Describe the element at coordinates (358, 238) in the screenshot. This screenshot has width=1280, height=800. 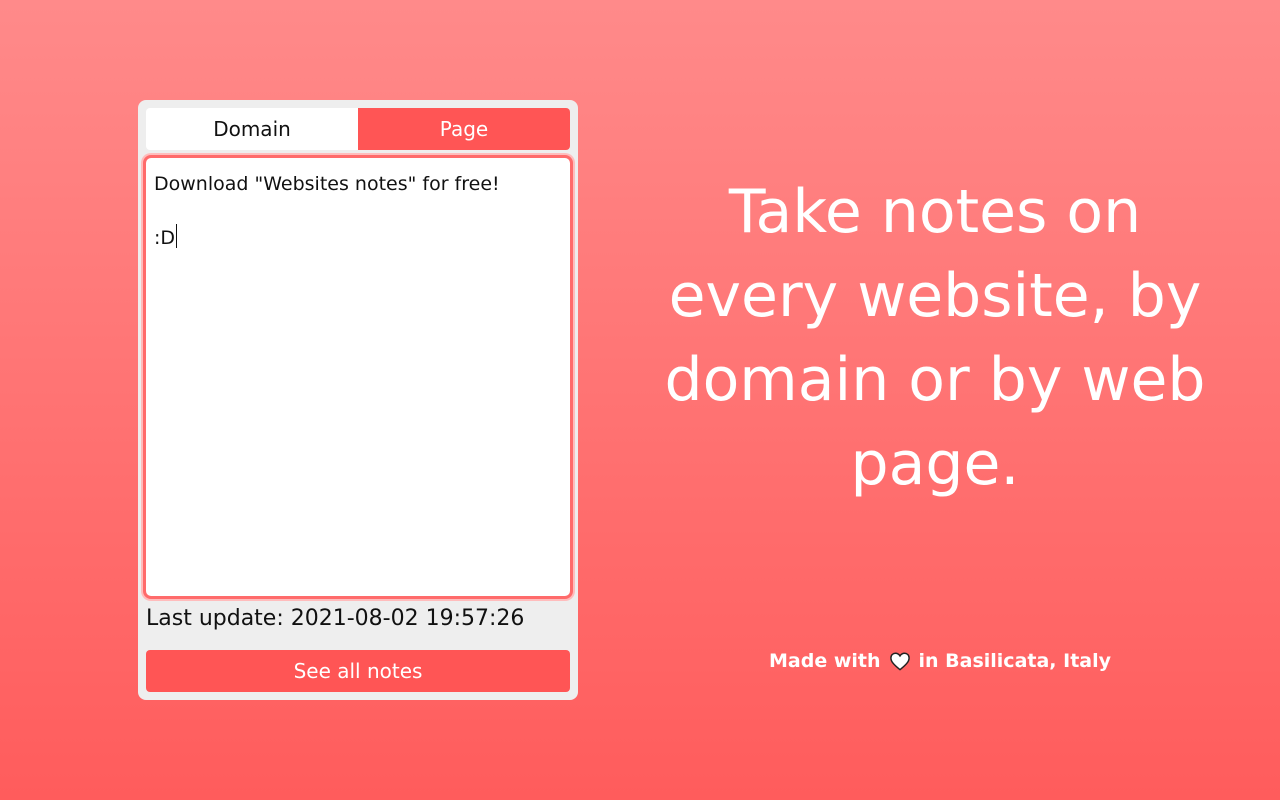
I see `note-line-2: :D` at that location.